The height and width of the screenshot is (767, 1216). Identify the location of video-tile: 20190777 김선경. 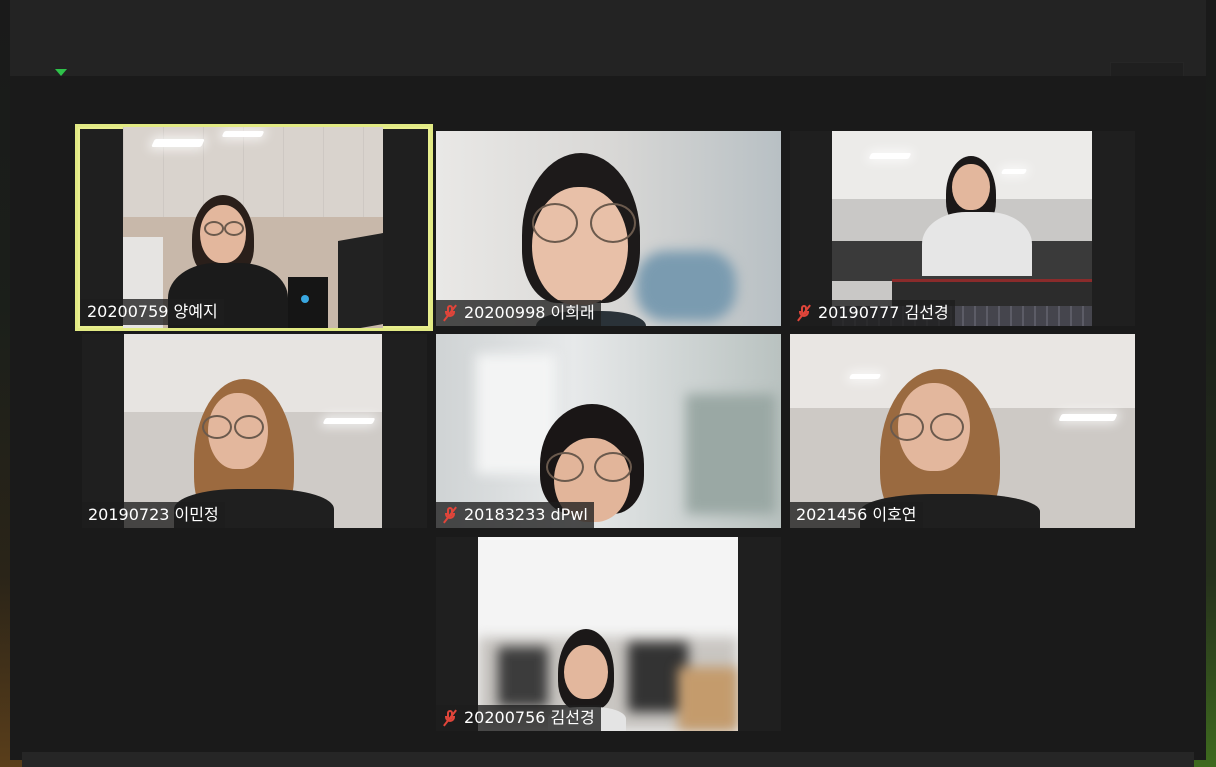
(962, 228).